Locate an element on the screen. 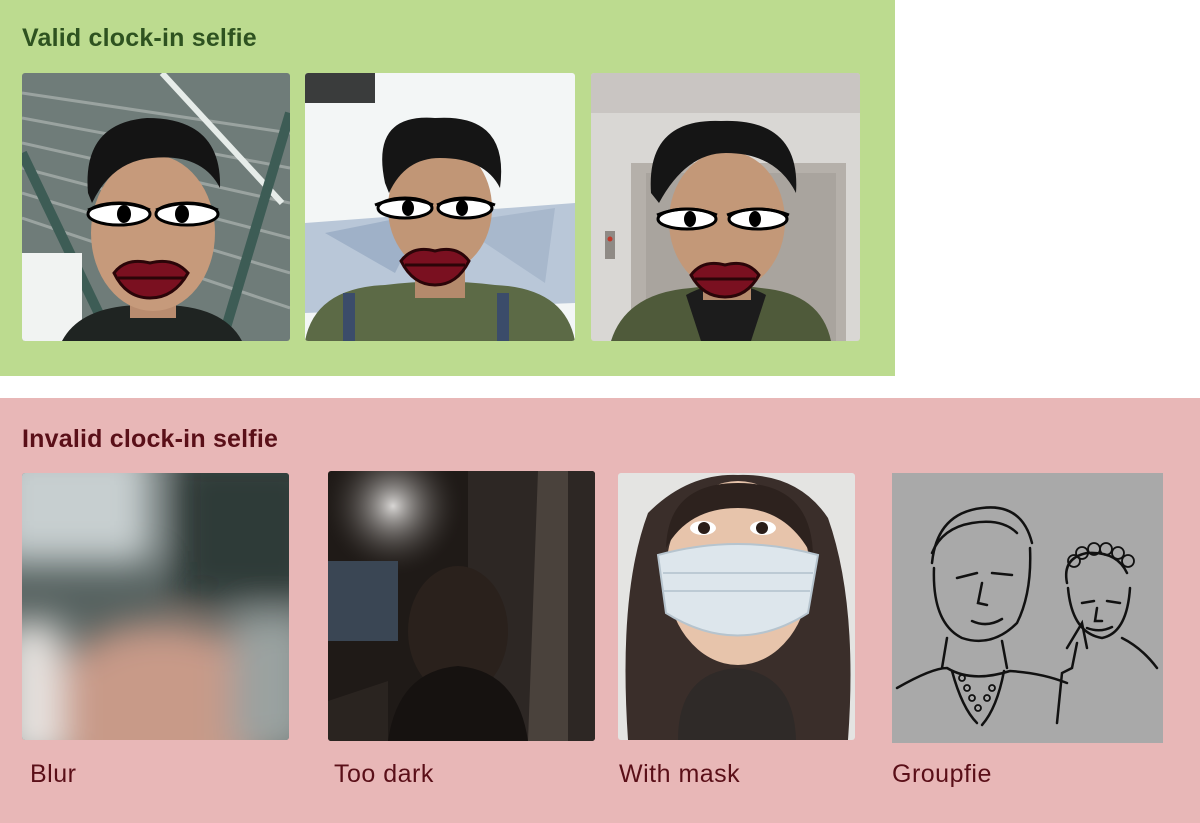  caption-too-dark: Too dark is located at coordinates (384, 774).